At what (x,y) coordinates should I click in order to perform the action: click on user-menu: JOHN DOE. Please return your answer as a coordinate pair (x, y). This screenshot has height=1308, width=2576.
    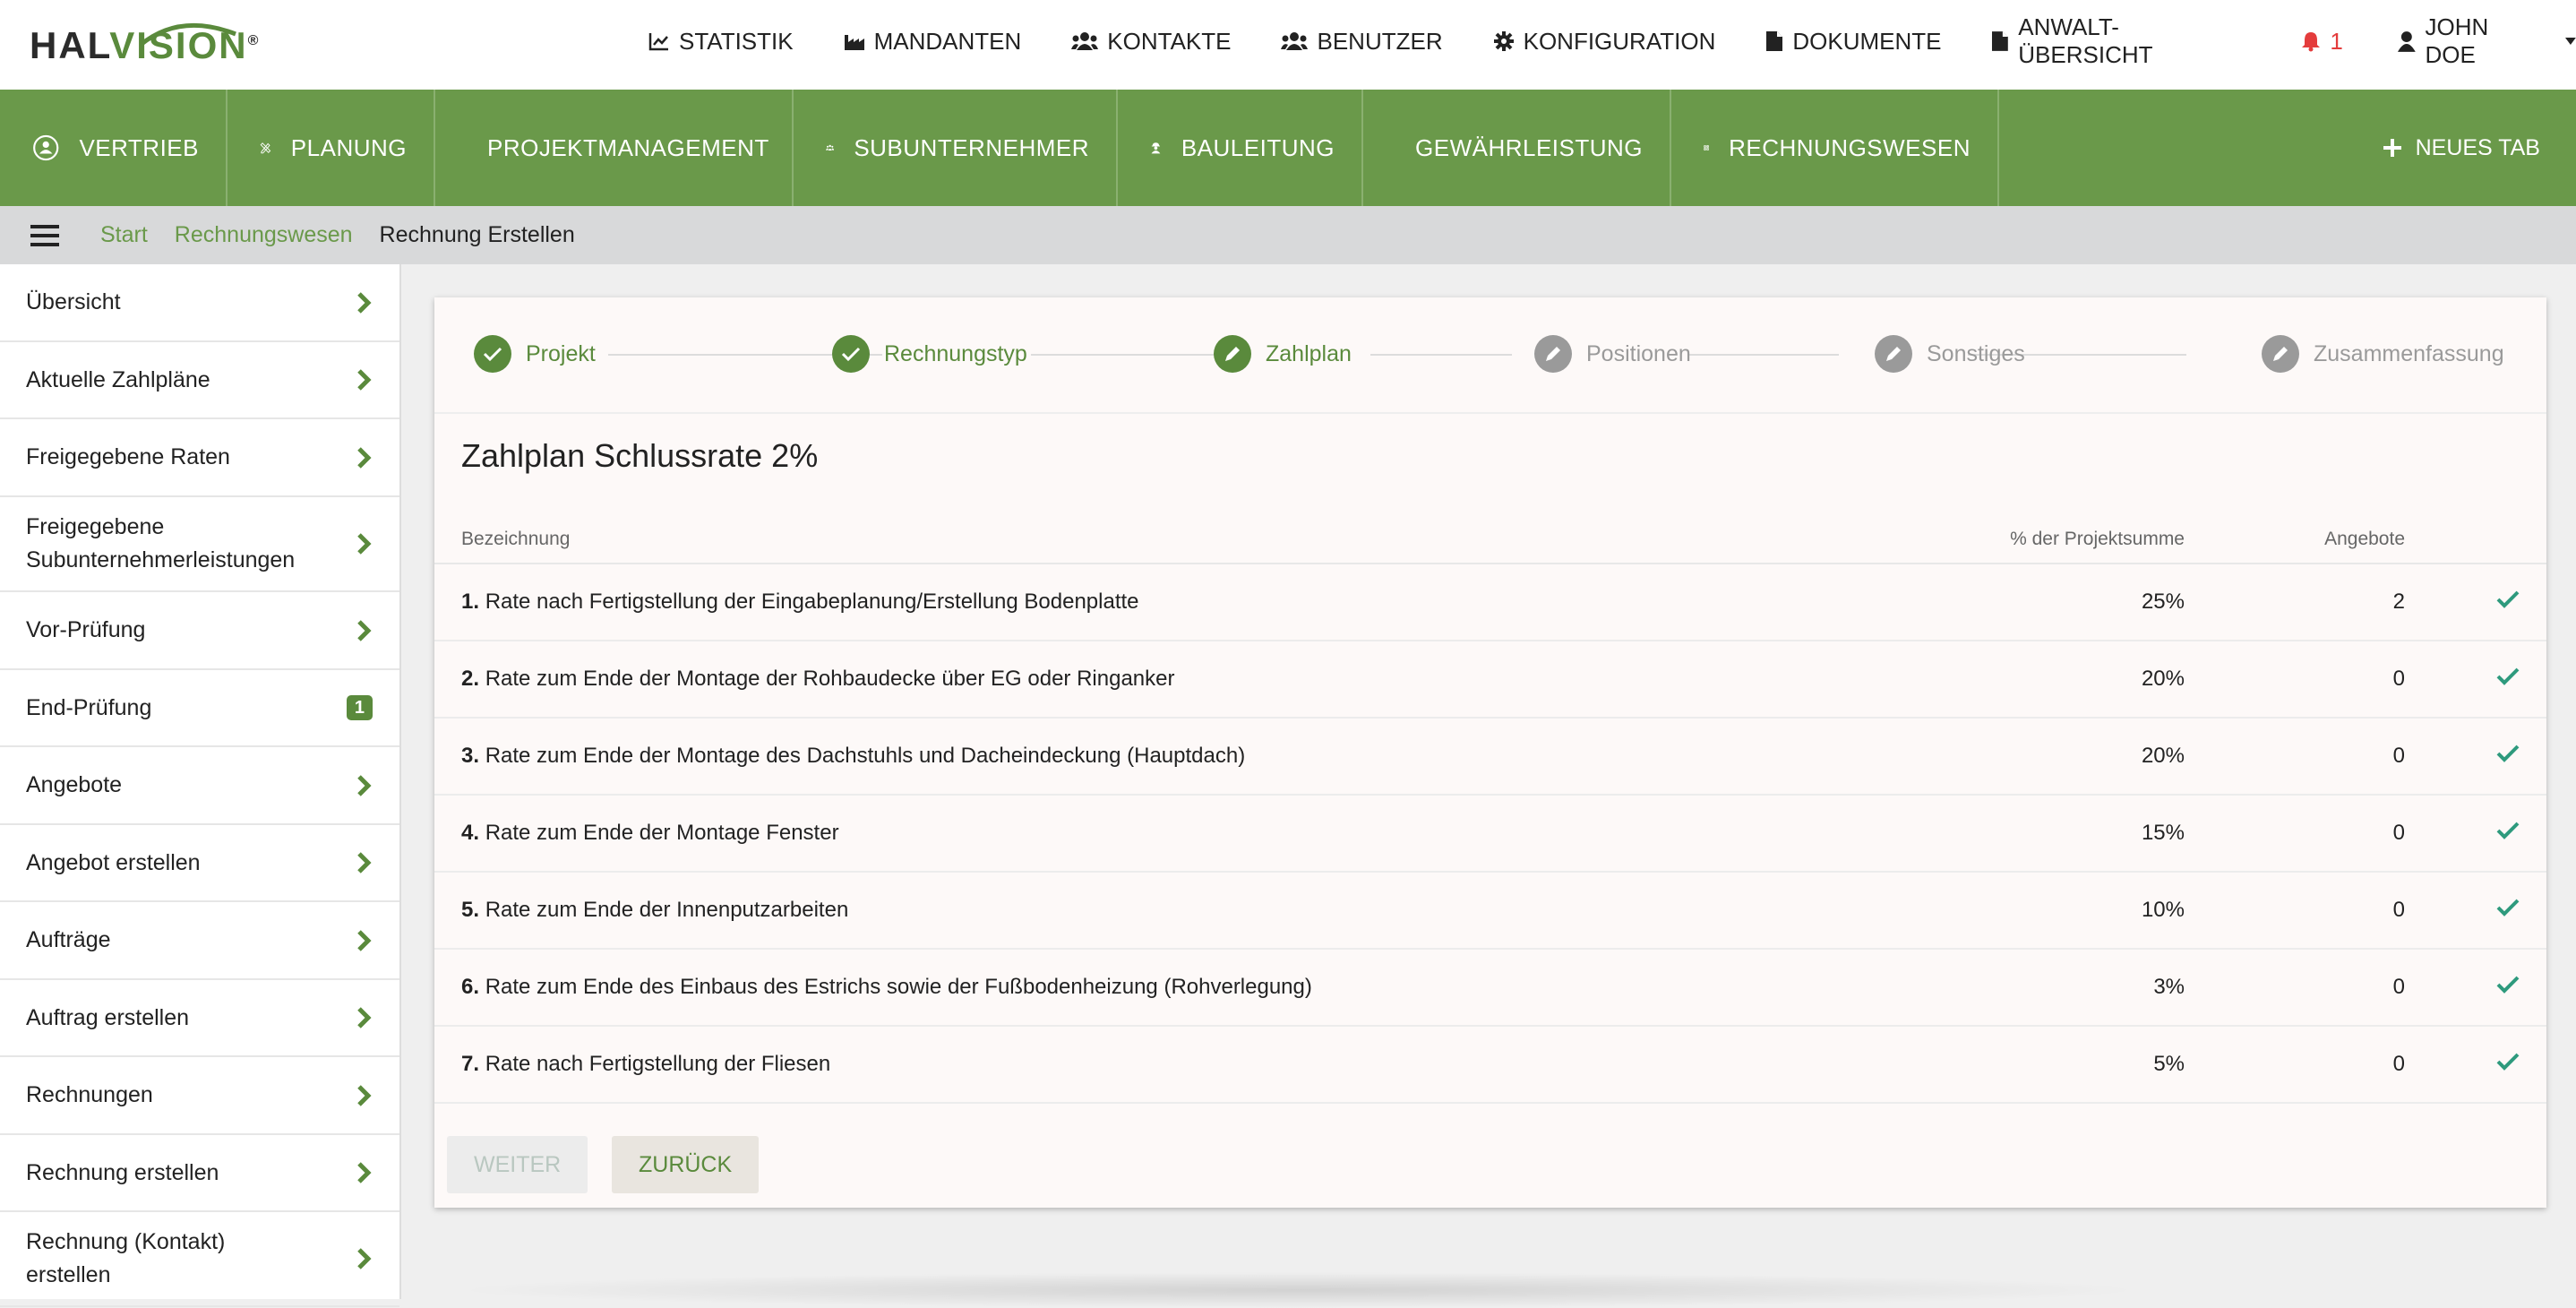
    Looking at the image, I should click on (2486, 41).